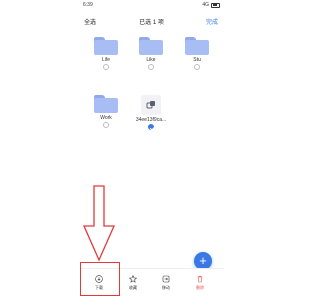  I want to click on tab-delete: 删除, so click(200, 283).